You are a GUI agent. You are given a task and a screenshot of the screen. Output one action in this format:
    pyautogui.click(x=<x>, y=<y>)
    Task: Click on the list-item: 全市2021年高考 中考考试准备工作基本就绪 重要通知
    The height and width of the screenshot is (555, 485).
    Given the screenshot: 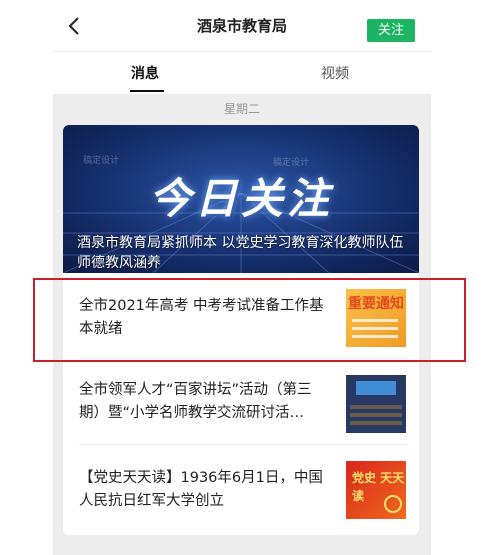 What is the action you would take?
    pyautogui.click(x=241, y=316)
    